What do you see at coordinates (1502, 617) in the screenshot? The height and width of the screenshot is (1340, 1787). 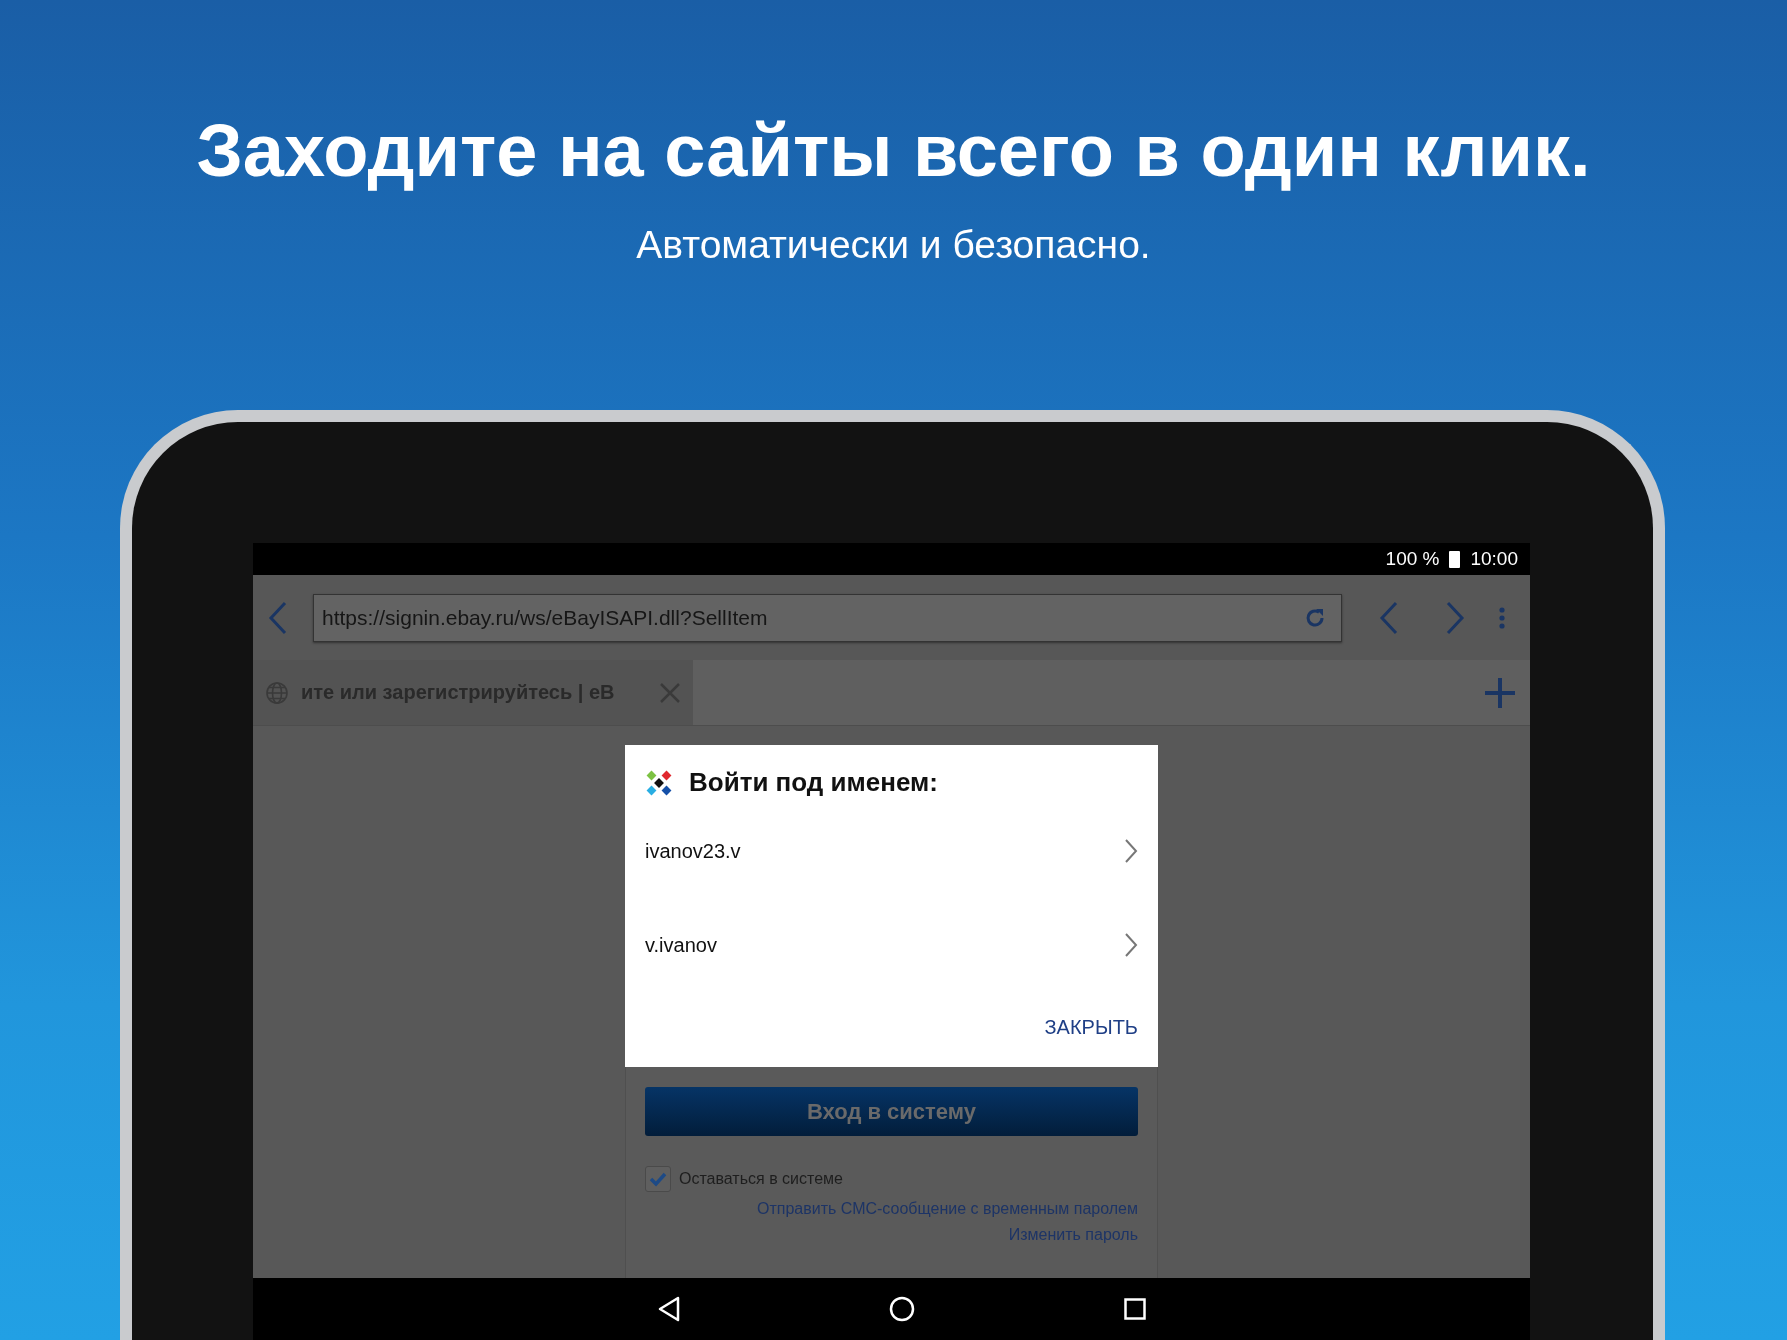 I see `menu-icon` at bounding box center [1502, 617].